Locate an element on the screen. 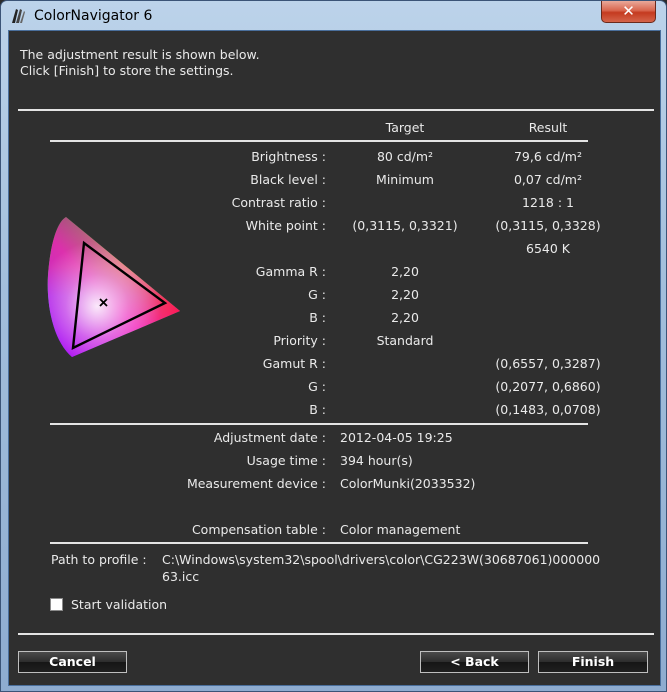  window-title: ColorNavigator 6 is located at coordinates (93, 16).